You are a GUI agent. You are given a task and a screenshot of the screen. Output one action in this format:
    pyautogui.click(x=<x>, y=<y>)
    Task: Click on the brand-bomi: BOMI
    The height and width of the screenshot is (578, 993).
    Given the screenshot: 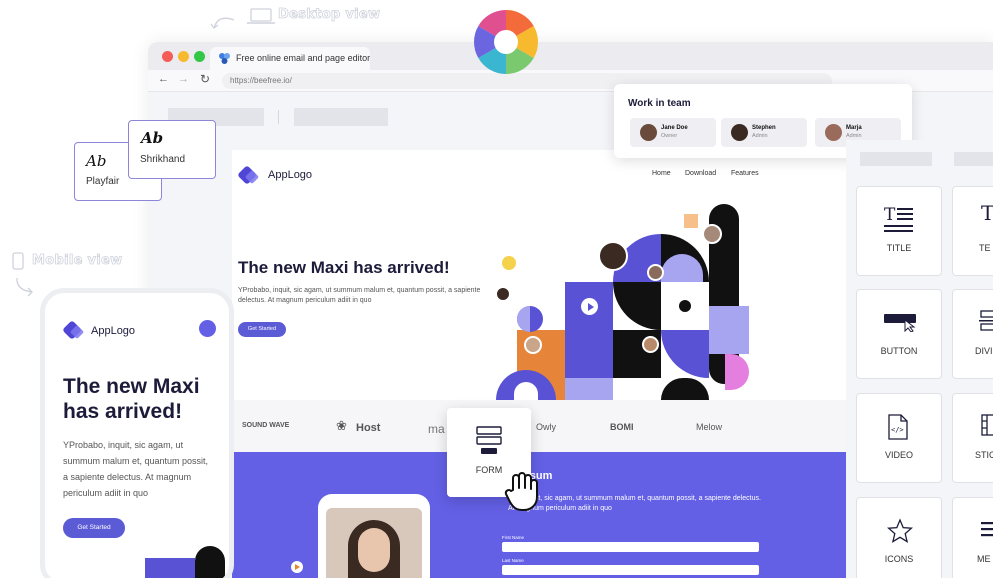 What is the action you would take?
    pyautogui.click(x=622, y=427)
    